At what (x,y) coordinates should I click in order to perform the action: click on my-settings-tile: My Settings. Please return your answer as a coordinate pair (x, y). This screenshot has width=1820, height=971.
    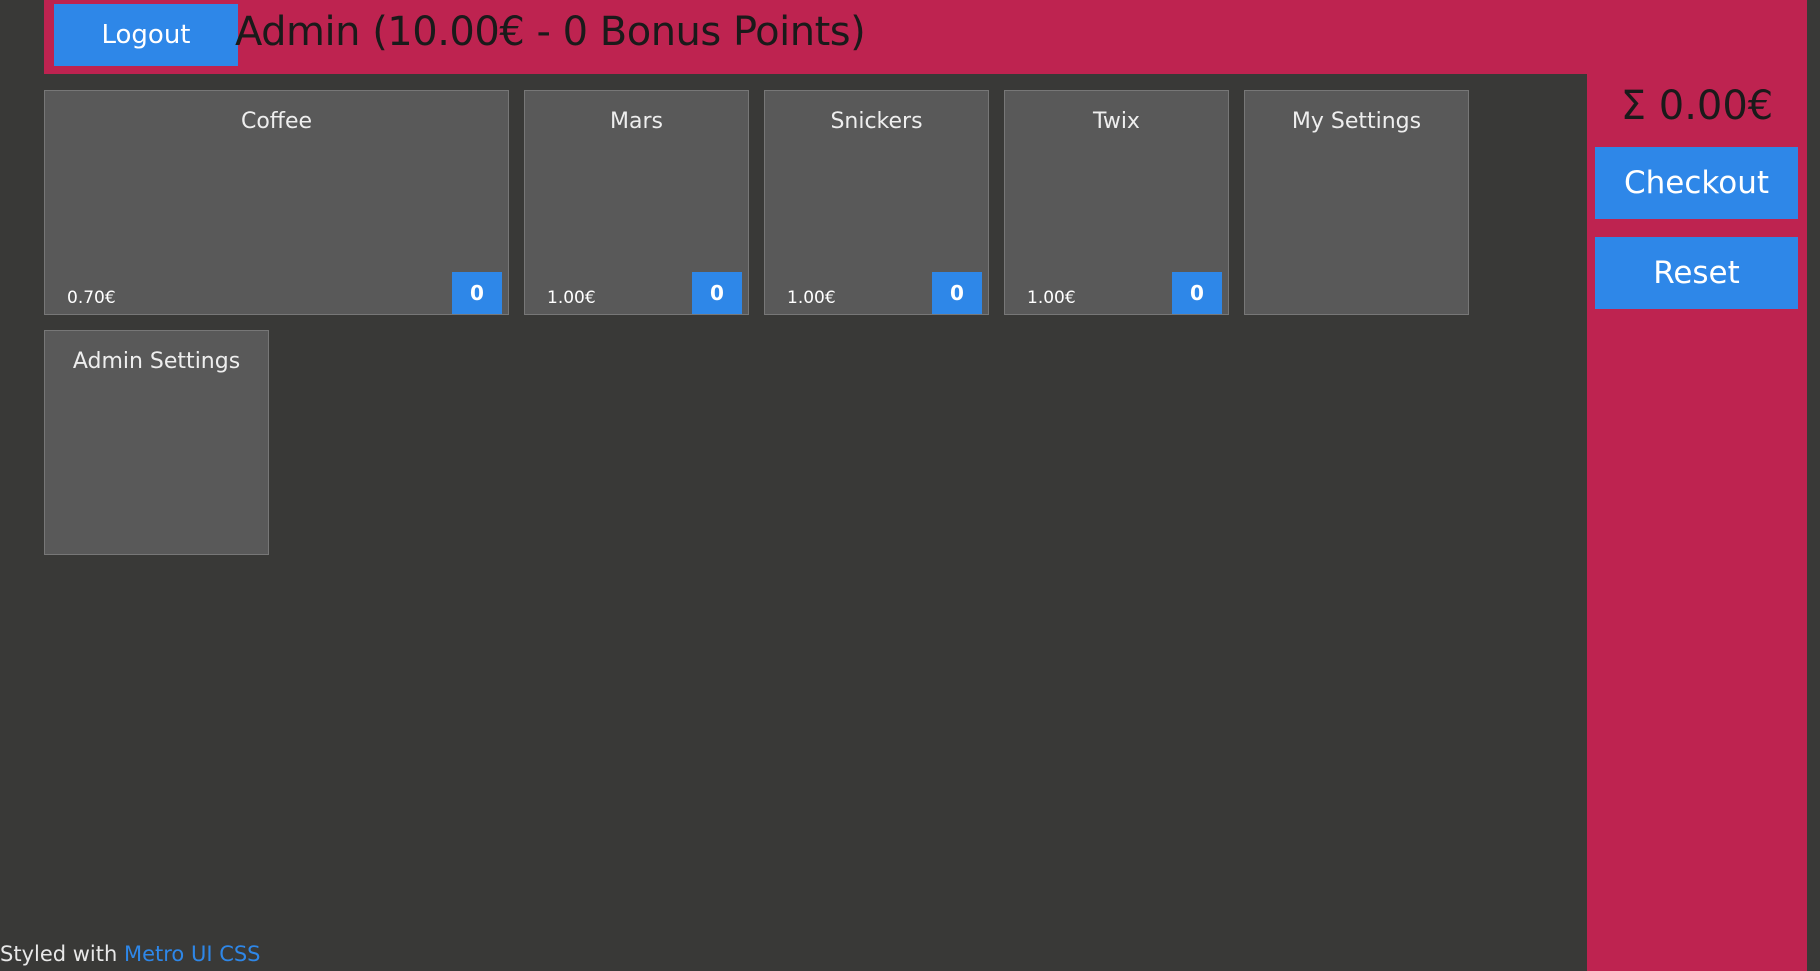
    Looking at the image, I should click on (1356, 202).